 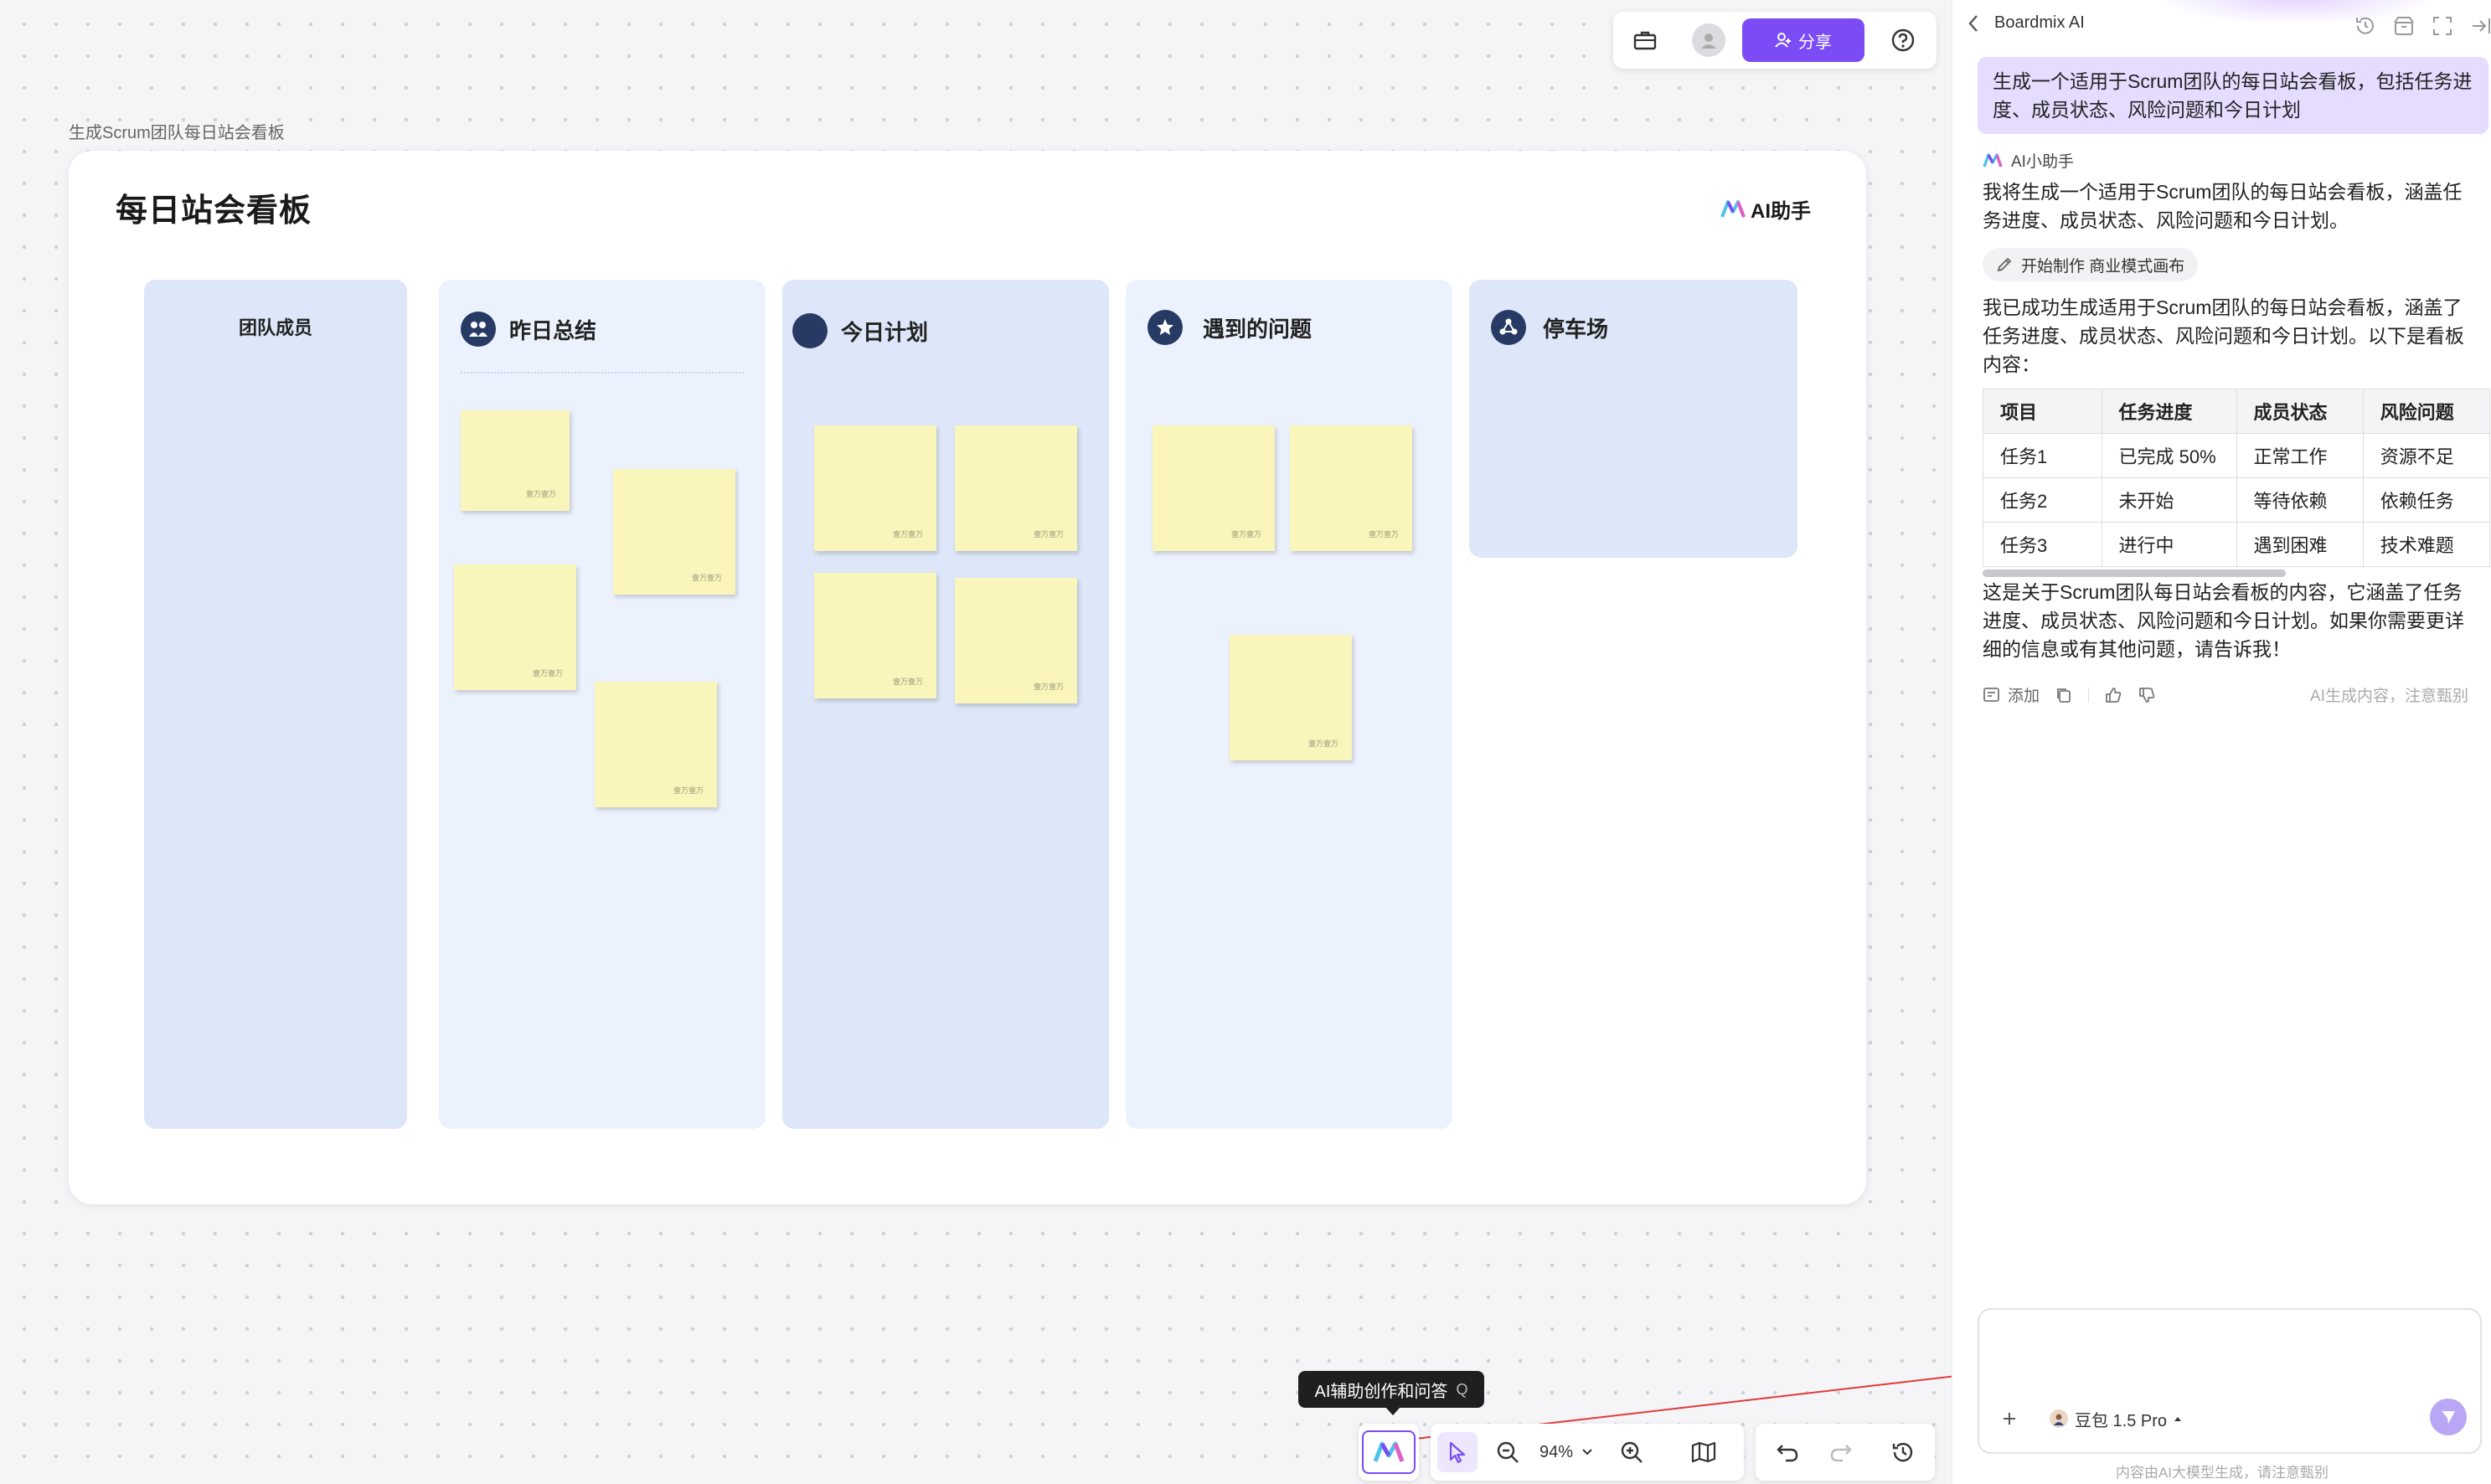 I want to click on cursor-icon, so click(x=1458, y=1452).